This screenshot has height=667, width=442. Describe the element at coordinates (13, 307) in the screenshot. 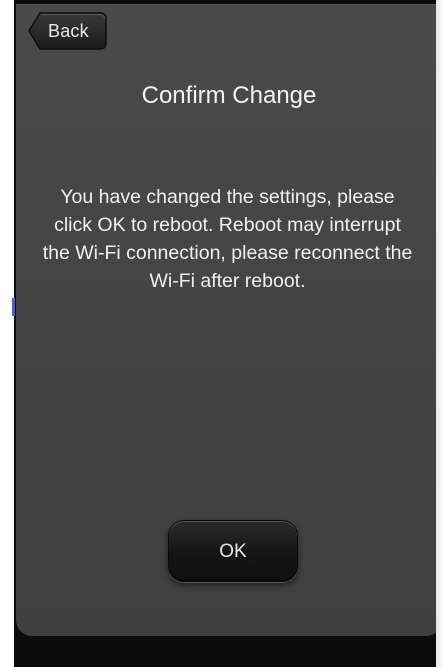

I see `edge-marker` at that location.